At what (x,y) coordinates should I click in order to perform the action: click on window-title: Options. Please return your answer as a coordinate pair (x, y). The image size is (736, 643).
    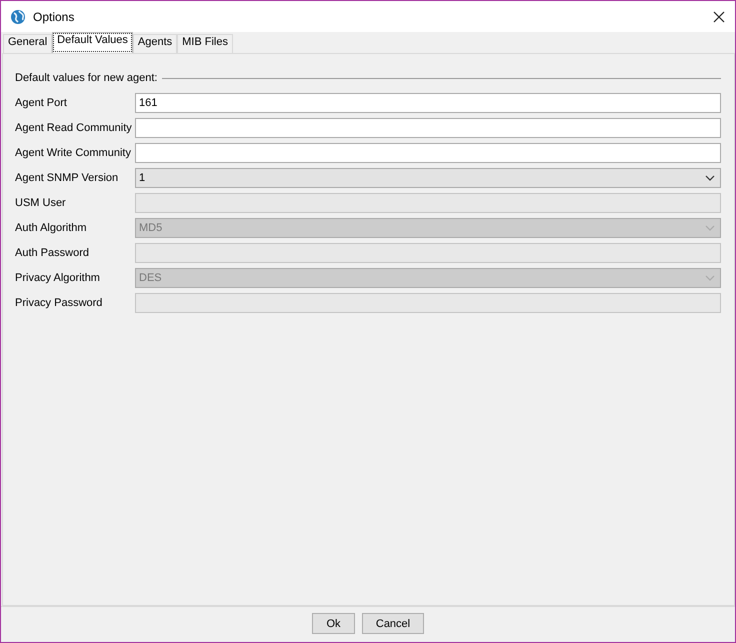
    Looking at the image, I should click on (53, 17).